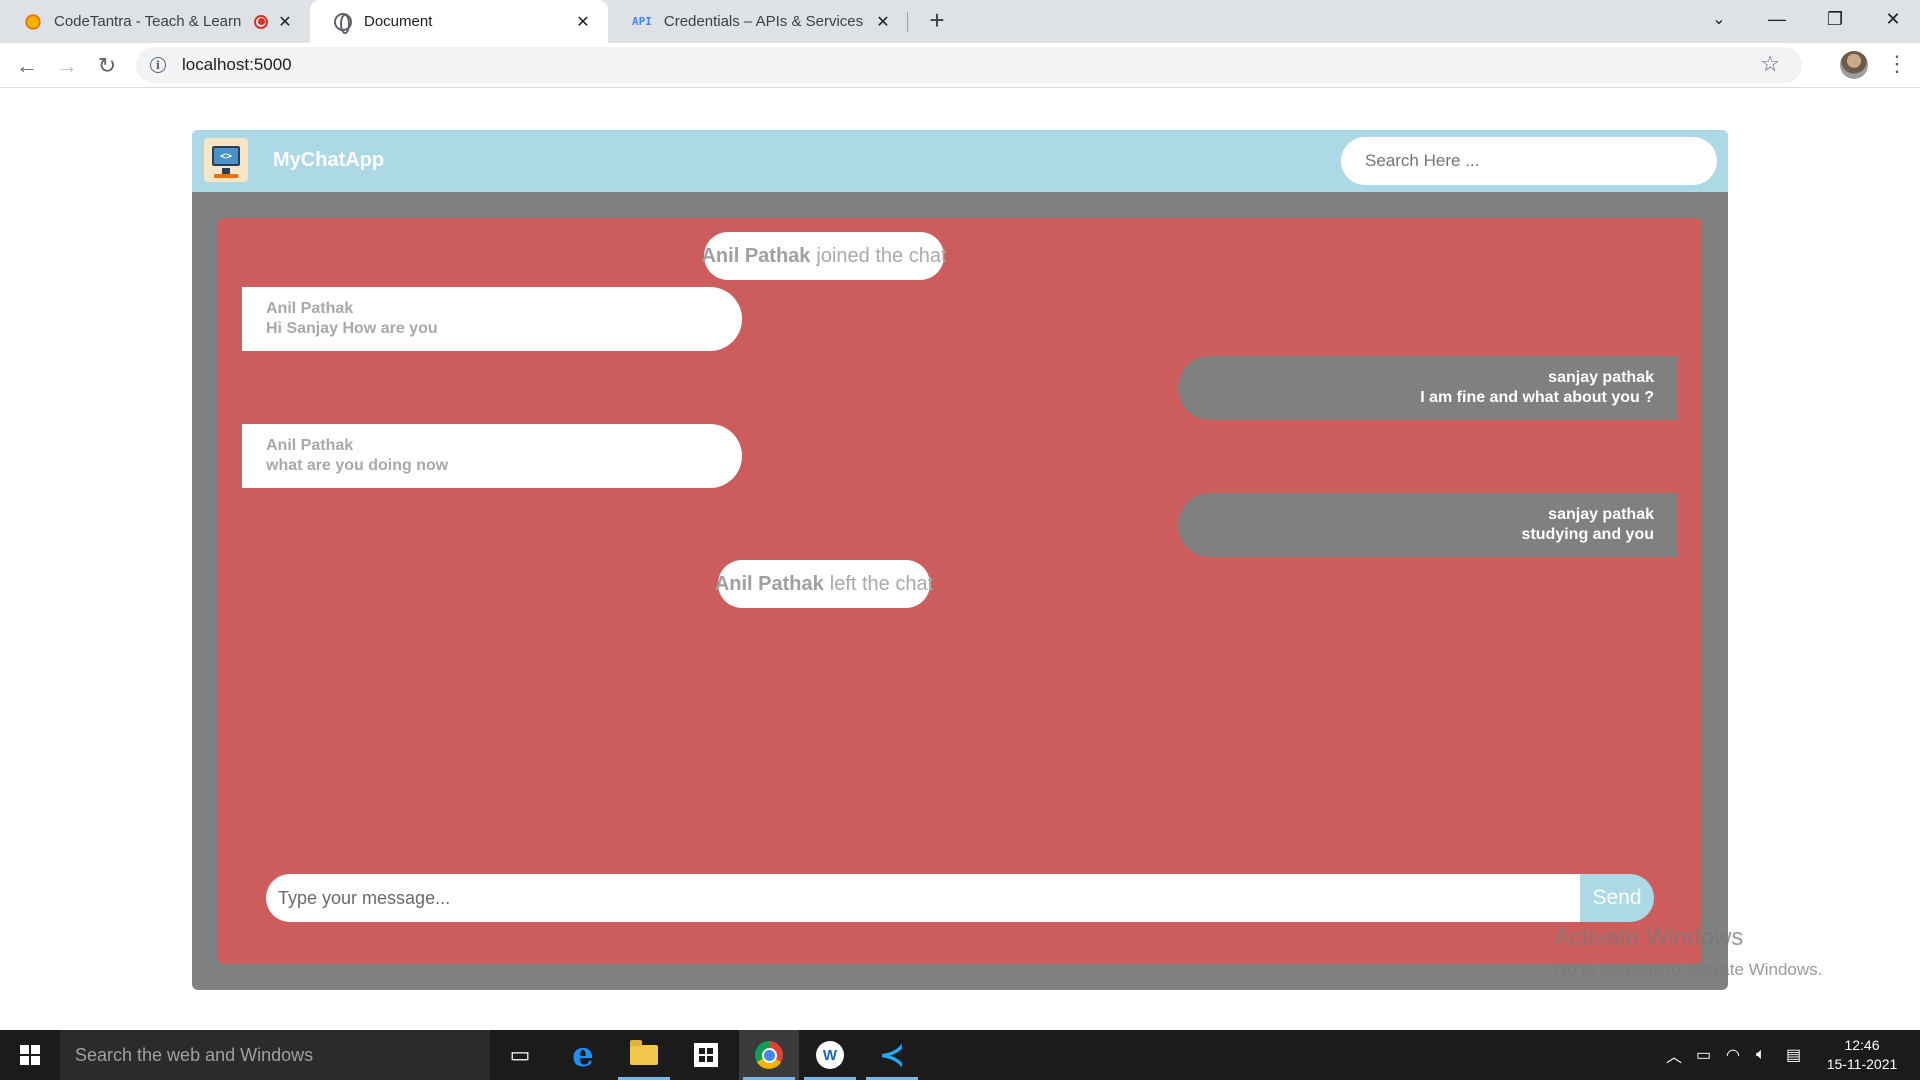 The height and width of the screenshot is (1080, 1920). I want to click on logo-code-icon: <>, so click(226, 156).